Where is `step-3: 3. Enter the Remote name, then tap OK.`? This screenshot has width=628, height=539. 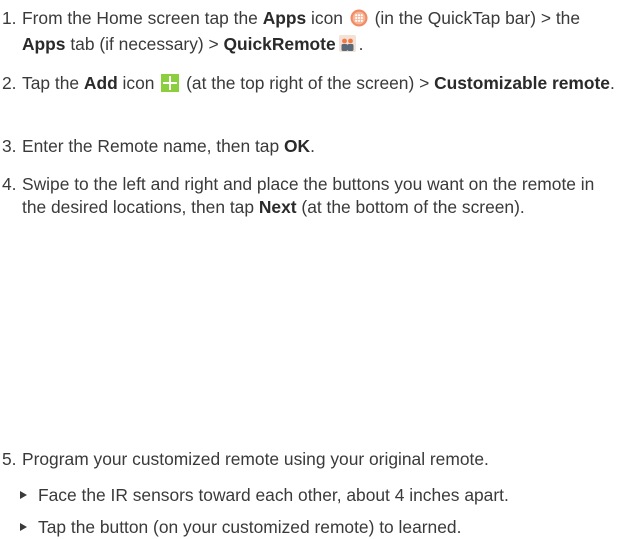 step-3: 3. Enter the Remote name, then tap OK. is located at coordinates (314, 146).